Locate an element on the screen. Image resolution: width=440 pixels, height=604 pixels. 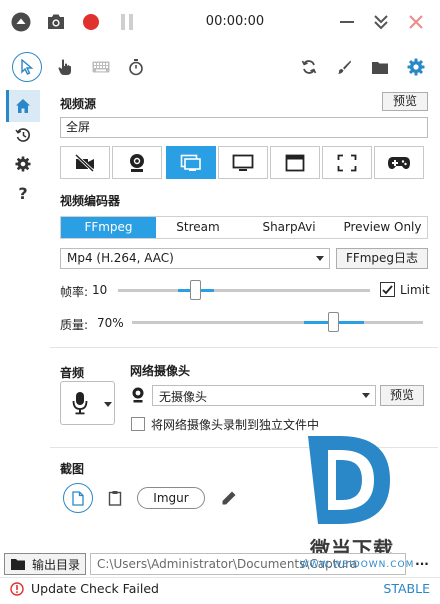
limit-checkbox is located at coordinates (387, 289).